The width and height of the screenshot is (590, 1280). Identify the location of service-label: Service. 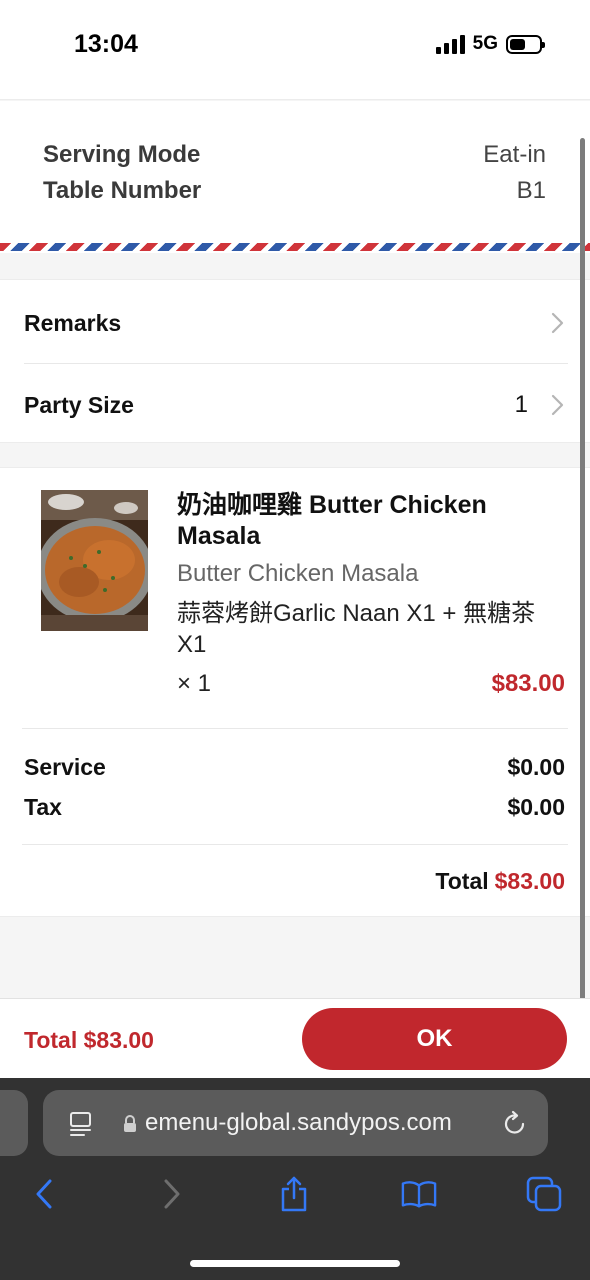
(65, 767).